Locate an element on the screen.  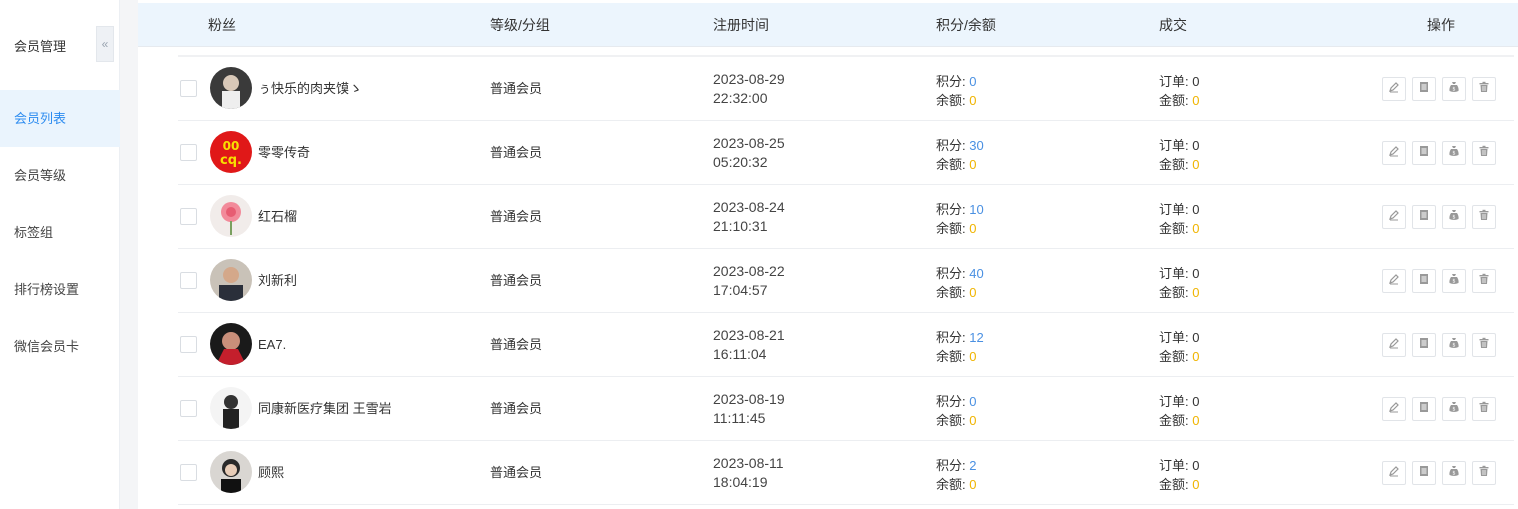
member-name: 同康新医疗集团 王雪岩 is located at coordinates (325, 409).